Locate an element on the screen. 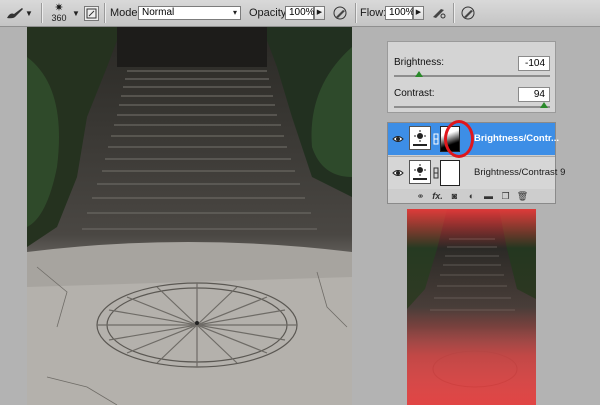 The width and height of the screenshot is (600, 405). brush-size-value: 360 is located at coordinates (59, 18).